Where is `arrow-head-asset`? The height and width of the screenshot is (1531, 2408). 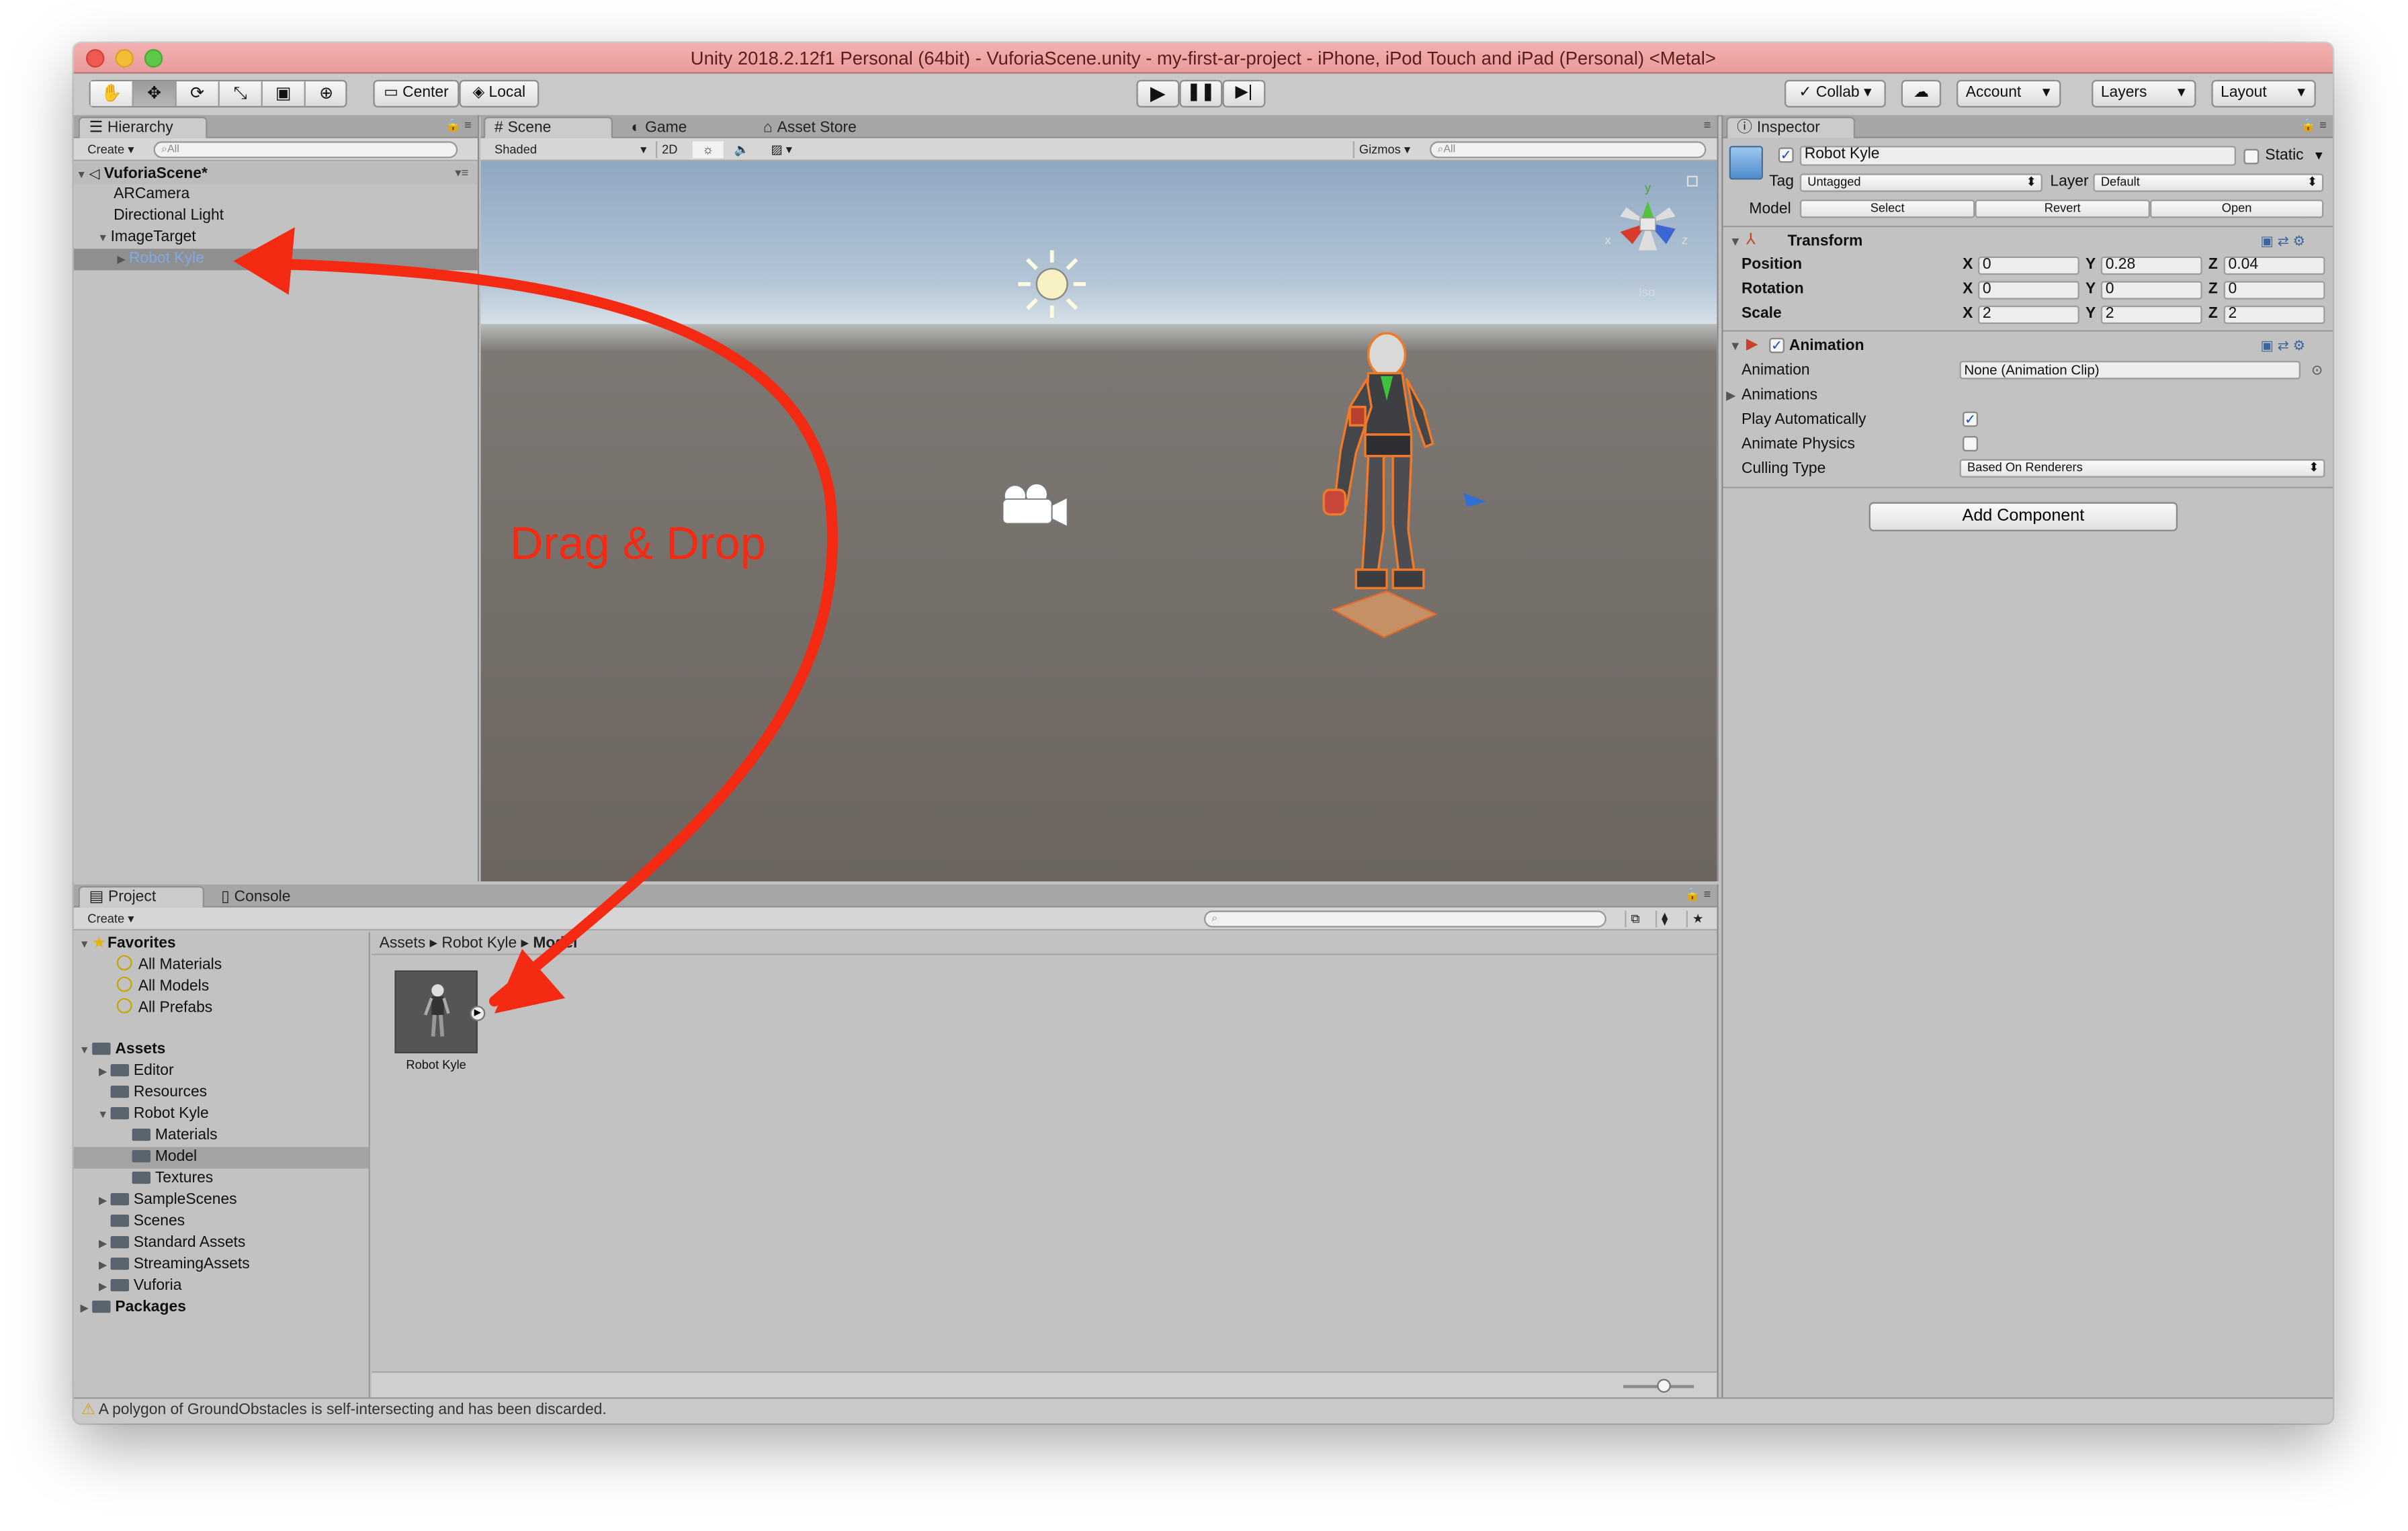 arrow-head-asset is located at coordinates (530, 981).